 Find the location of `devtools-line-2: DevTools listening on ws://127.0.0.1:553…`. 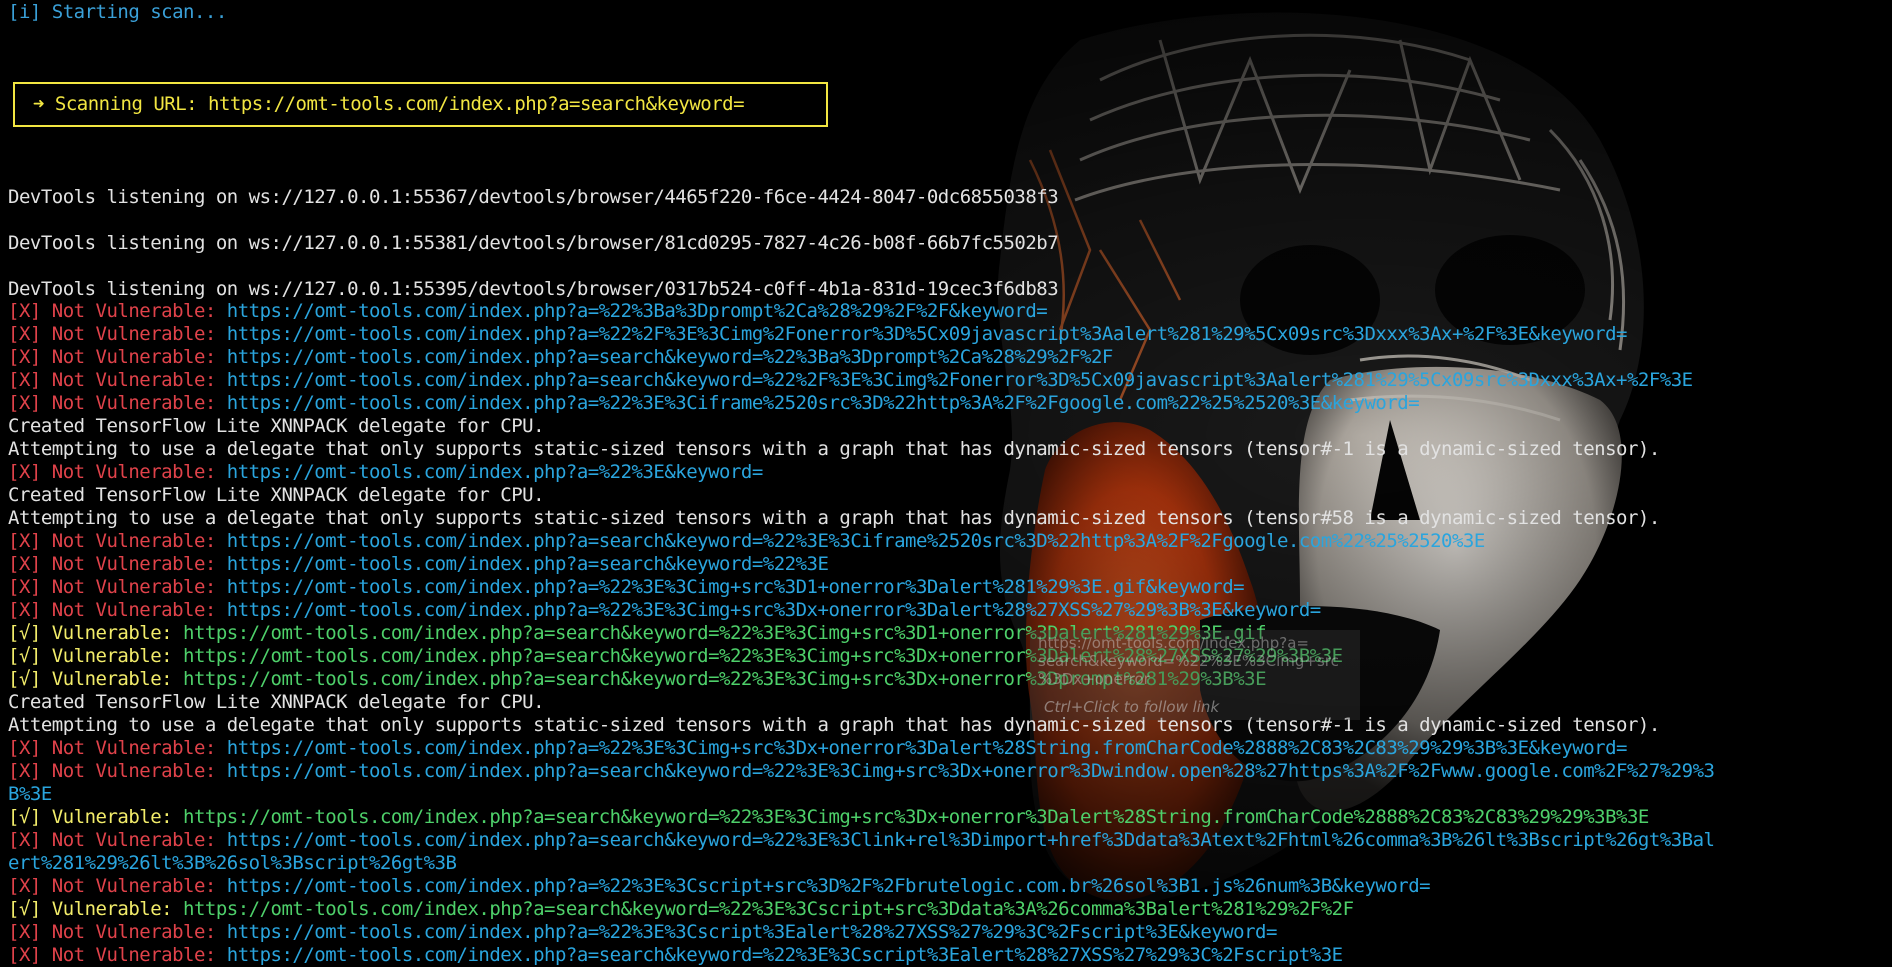

devtools-line-2: DevTools listening on ws://127.0.0.1:553… is located at coordinates (533, 243).